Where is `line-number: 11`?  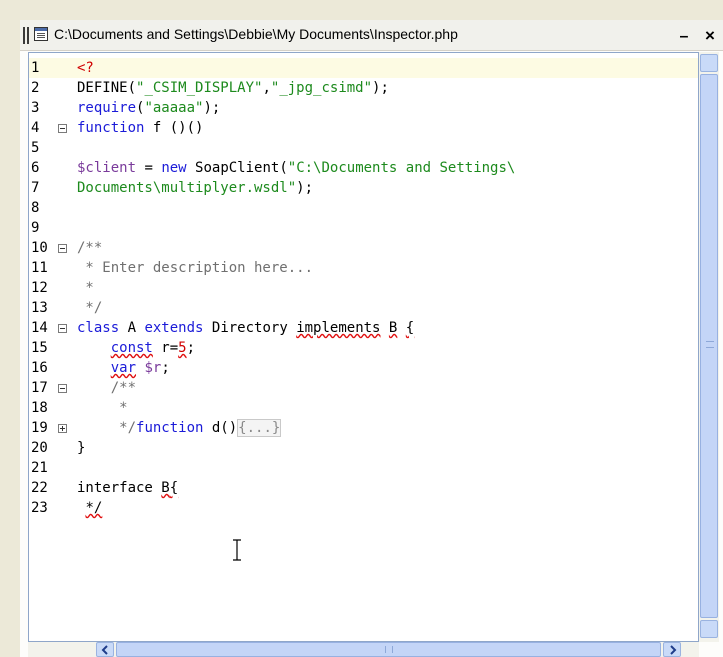
line-number: 11 is located at coordinates (39, 268).